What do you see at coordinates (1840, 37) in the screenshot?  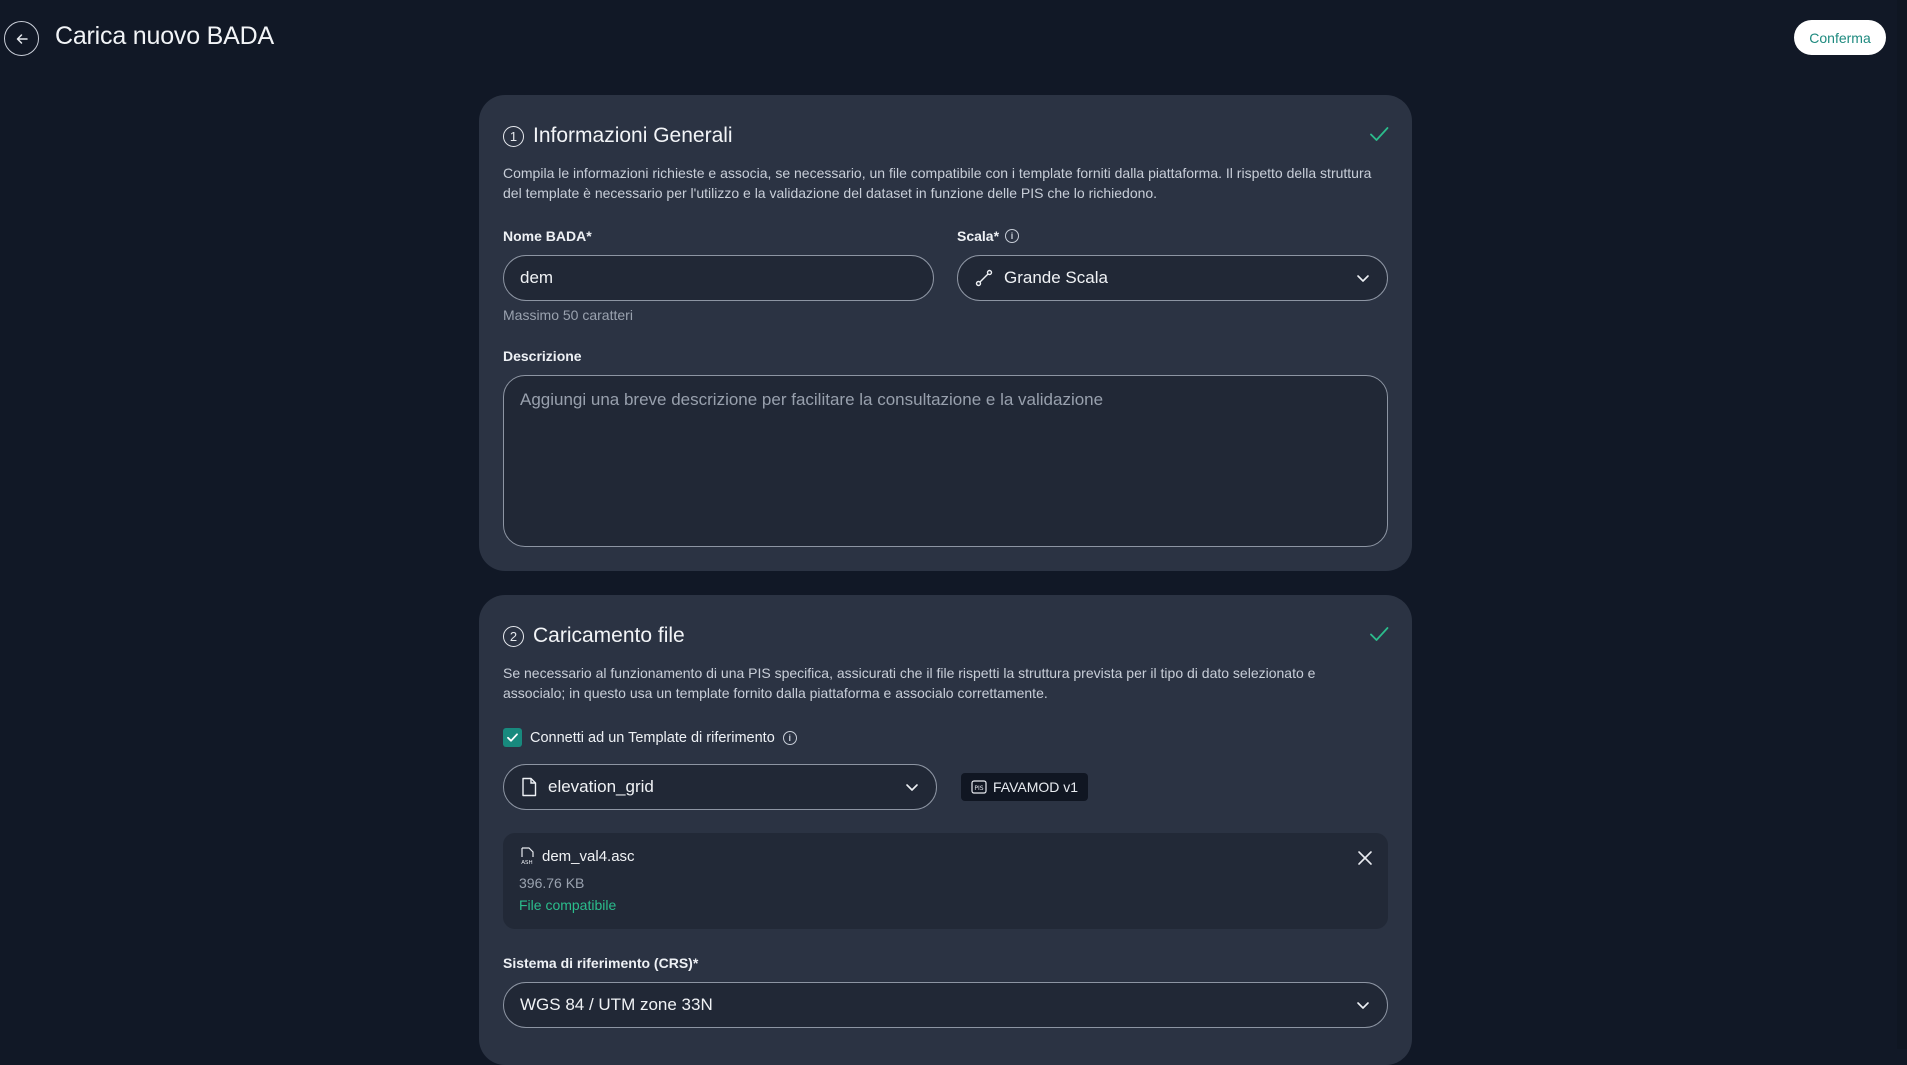 I see `confirm-button: Conferma` at bounding box center [1840, 37].